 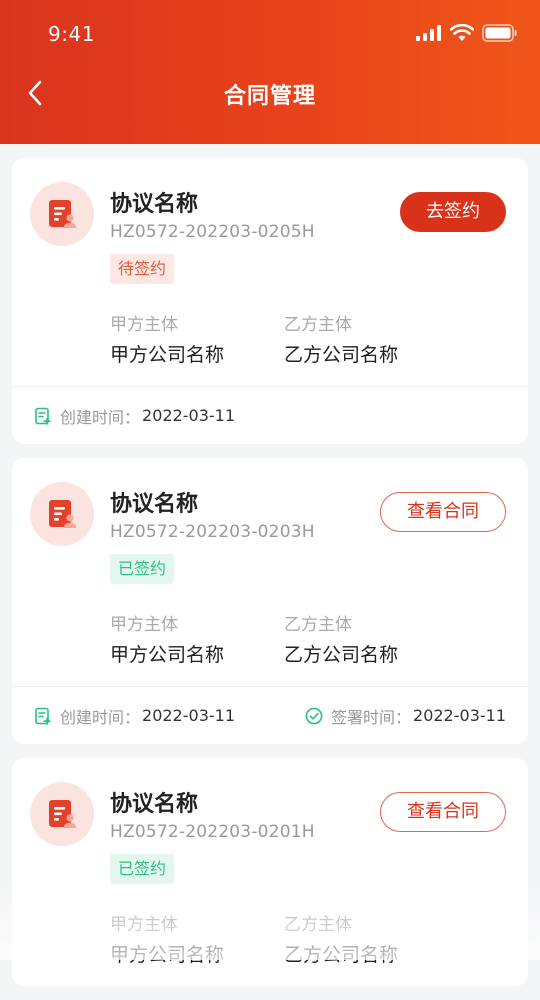 I want to click on status-badge: 待签约, so click(x=142, y=269).